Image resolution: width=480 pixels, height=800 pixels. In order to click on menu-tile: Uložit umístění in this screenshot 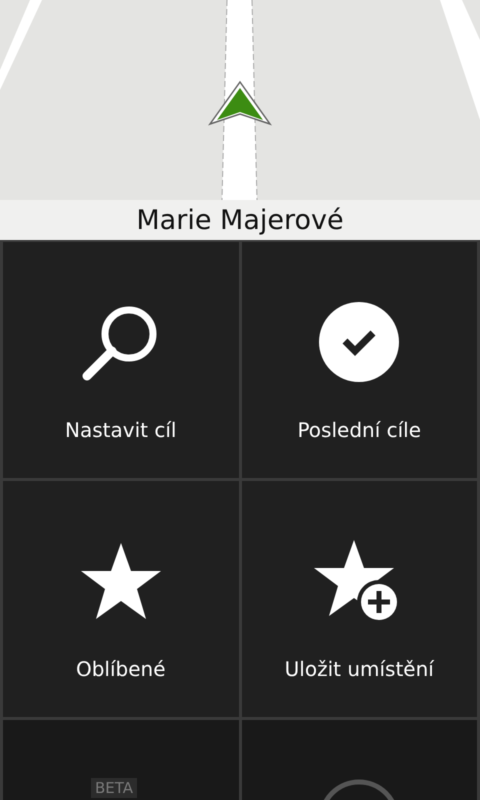, I will do `click(359, 599)`.